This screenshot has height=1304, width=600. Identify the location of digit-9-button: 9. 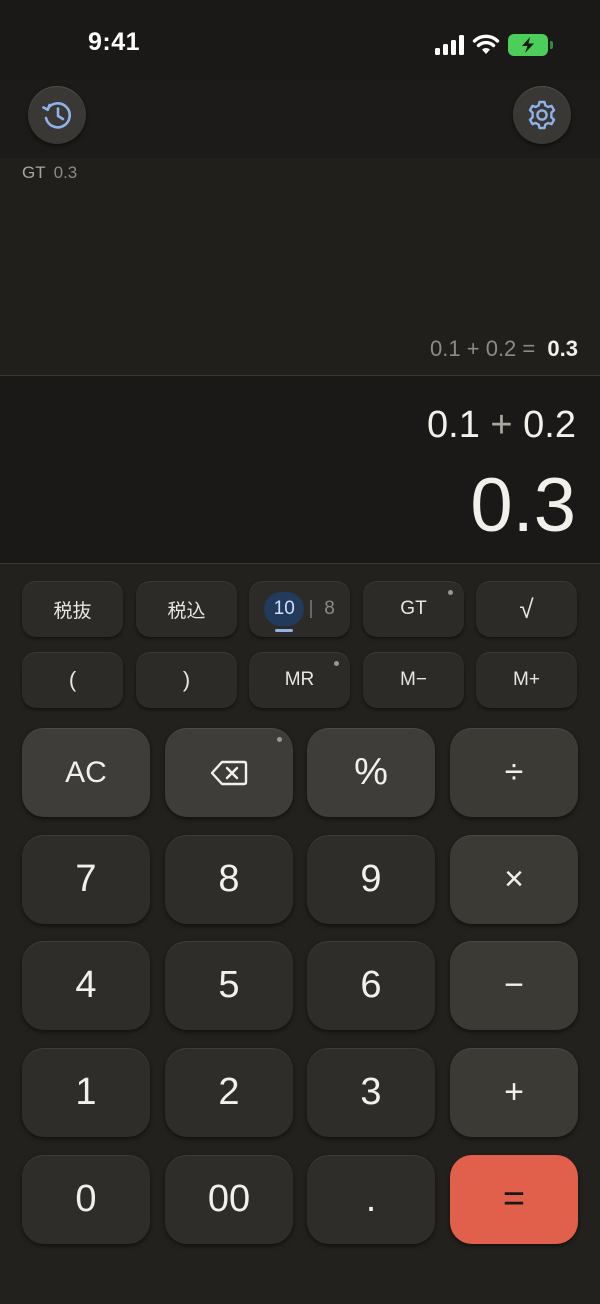
(371, 879).